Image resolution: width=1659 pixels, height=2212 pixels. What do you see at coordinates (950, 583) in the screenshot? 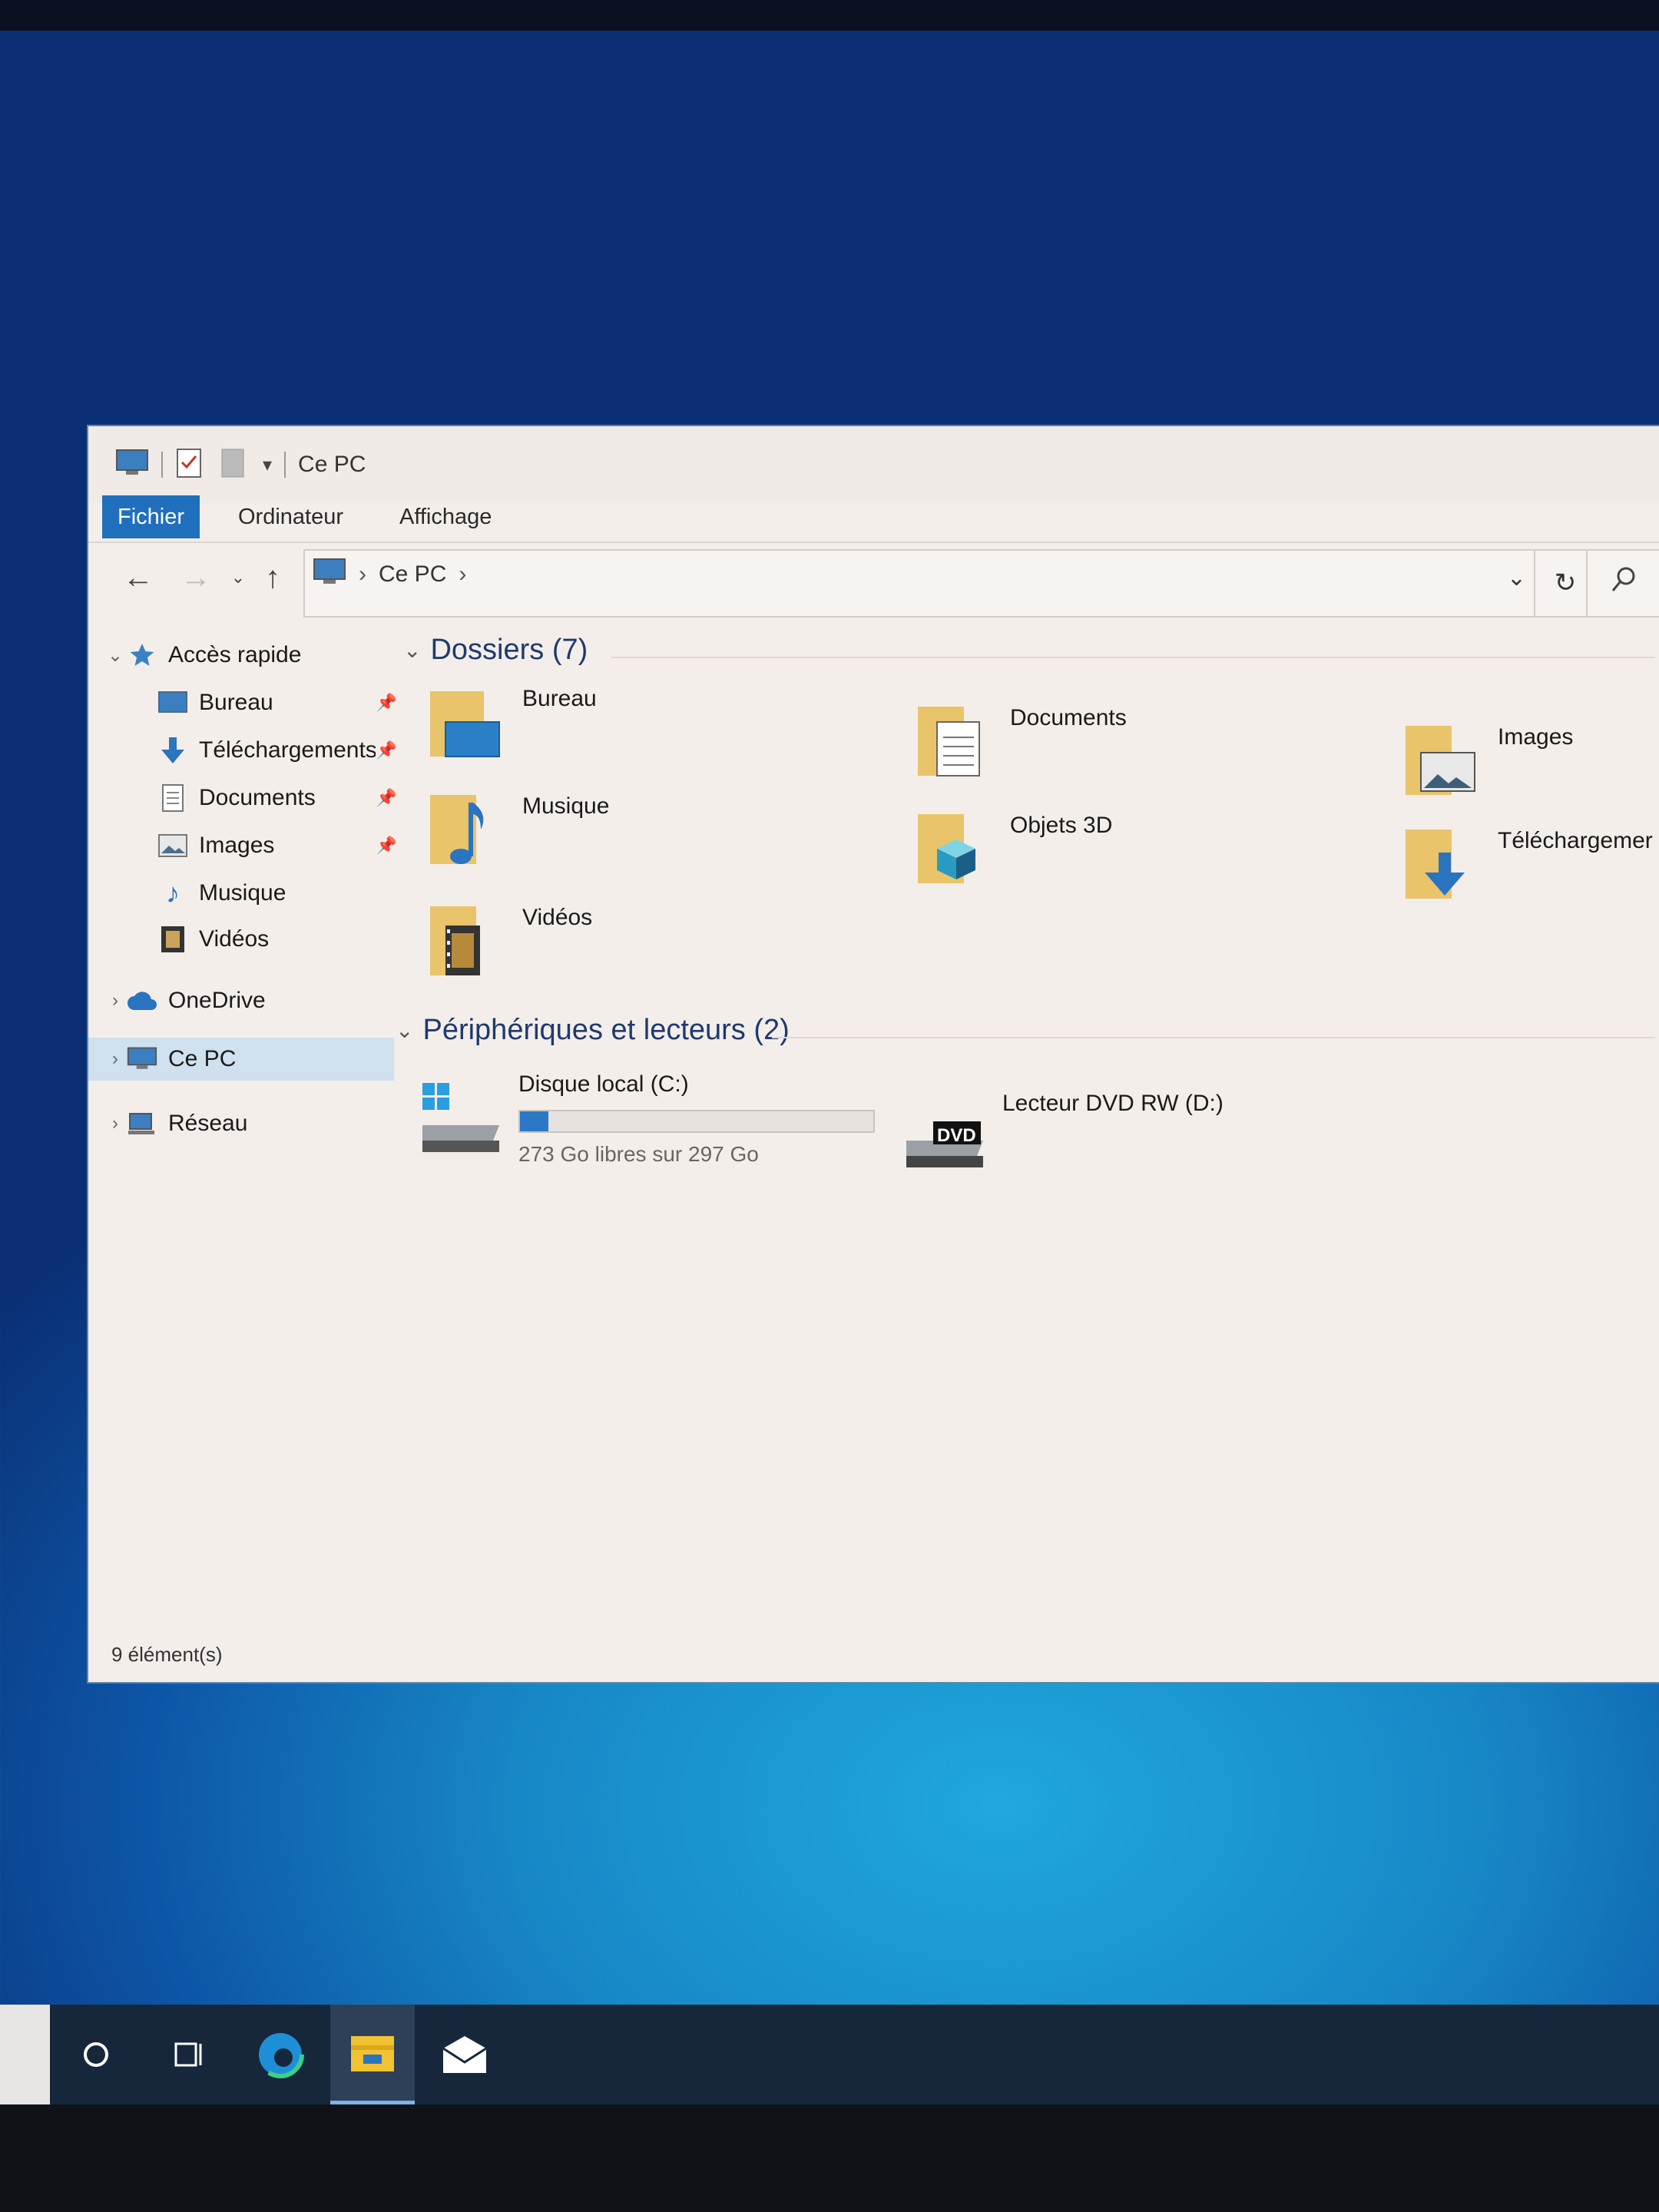
I see `address-bar: › Ce PC › ⌄ ↻` at bounding box center [950, 583].